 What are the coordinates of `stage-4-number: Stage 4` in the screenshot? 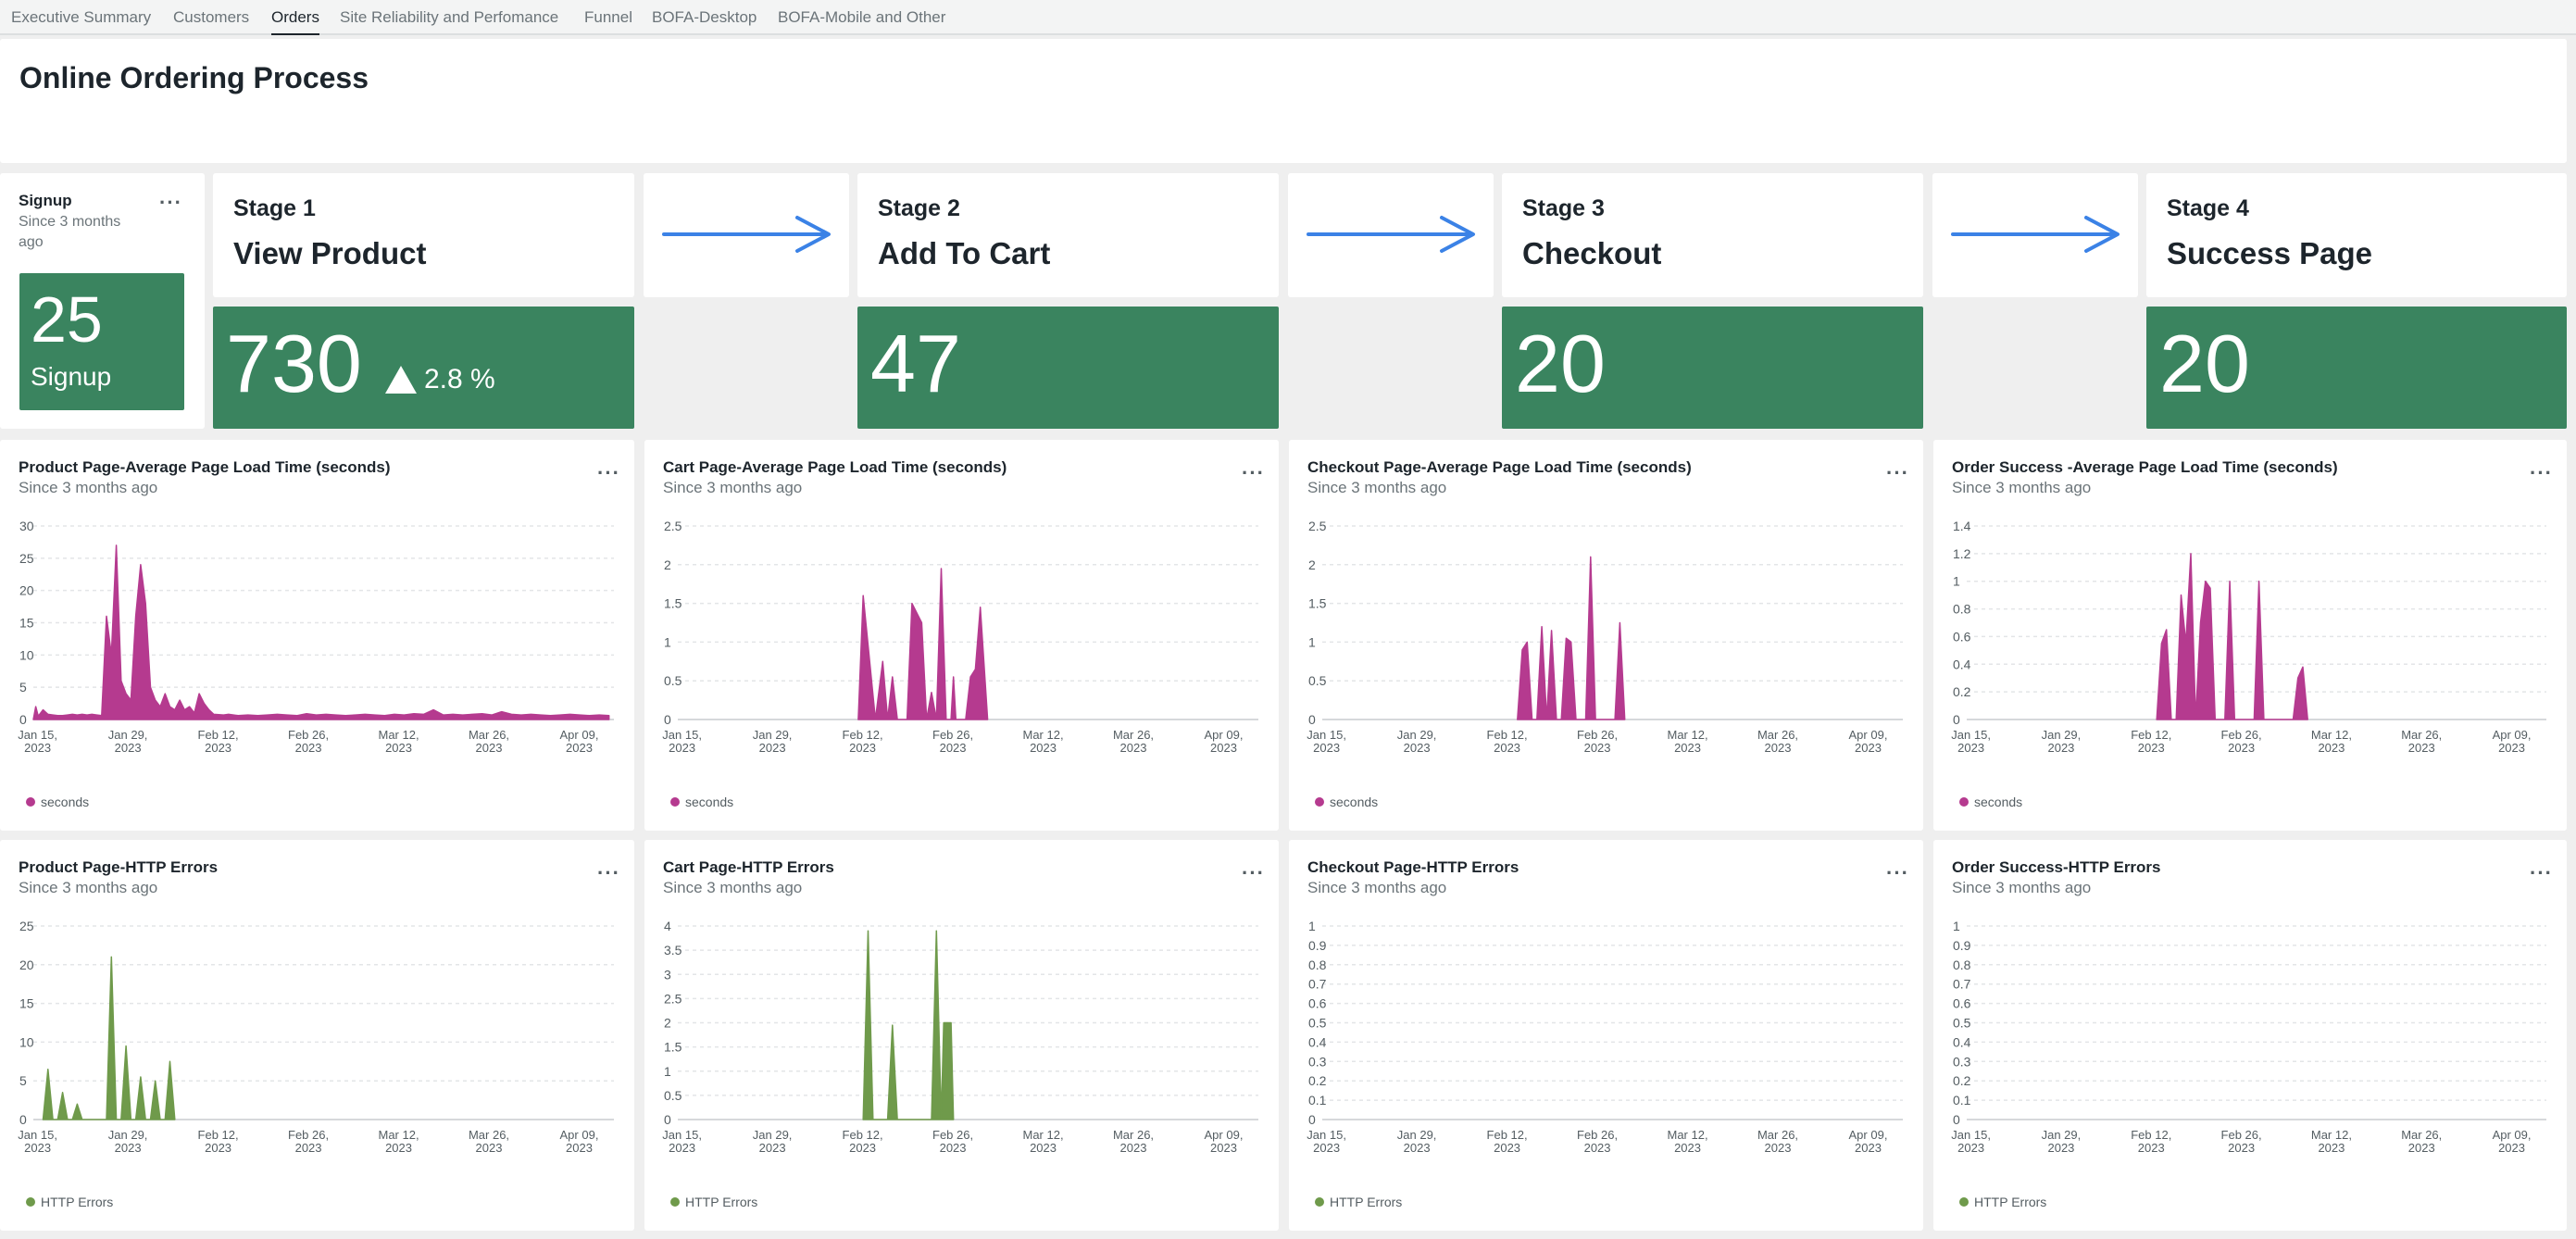 It's located at (2208, 208).